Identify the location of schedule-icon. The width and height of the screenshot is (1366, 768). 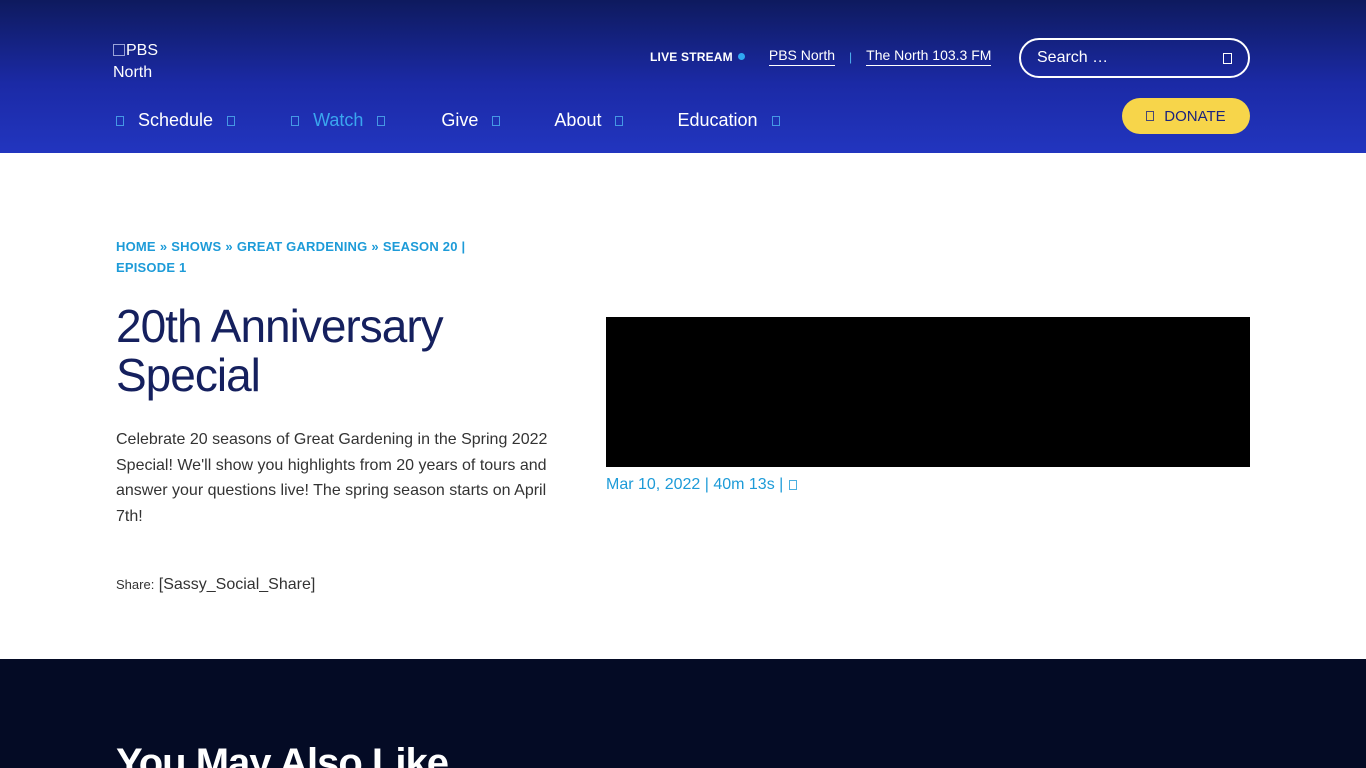
(120, 120).